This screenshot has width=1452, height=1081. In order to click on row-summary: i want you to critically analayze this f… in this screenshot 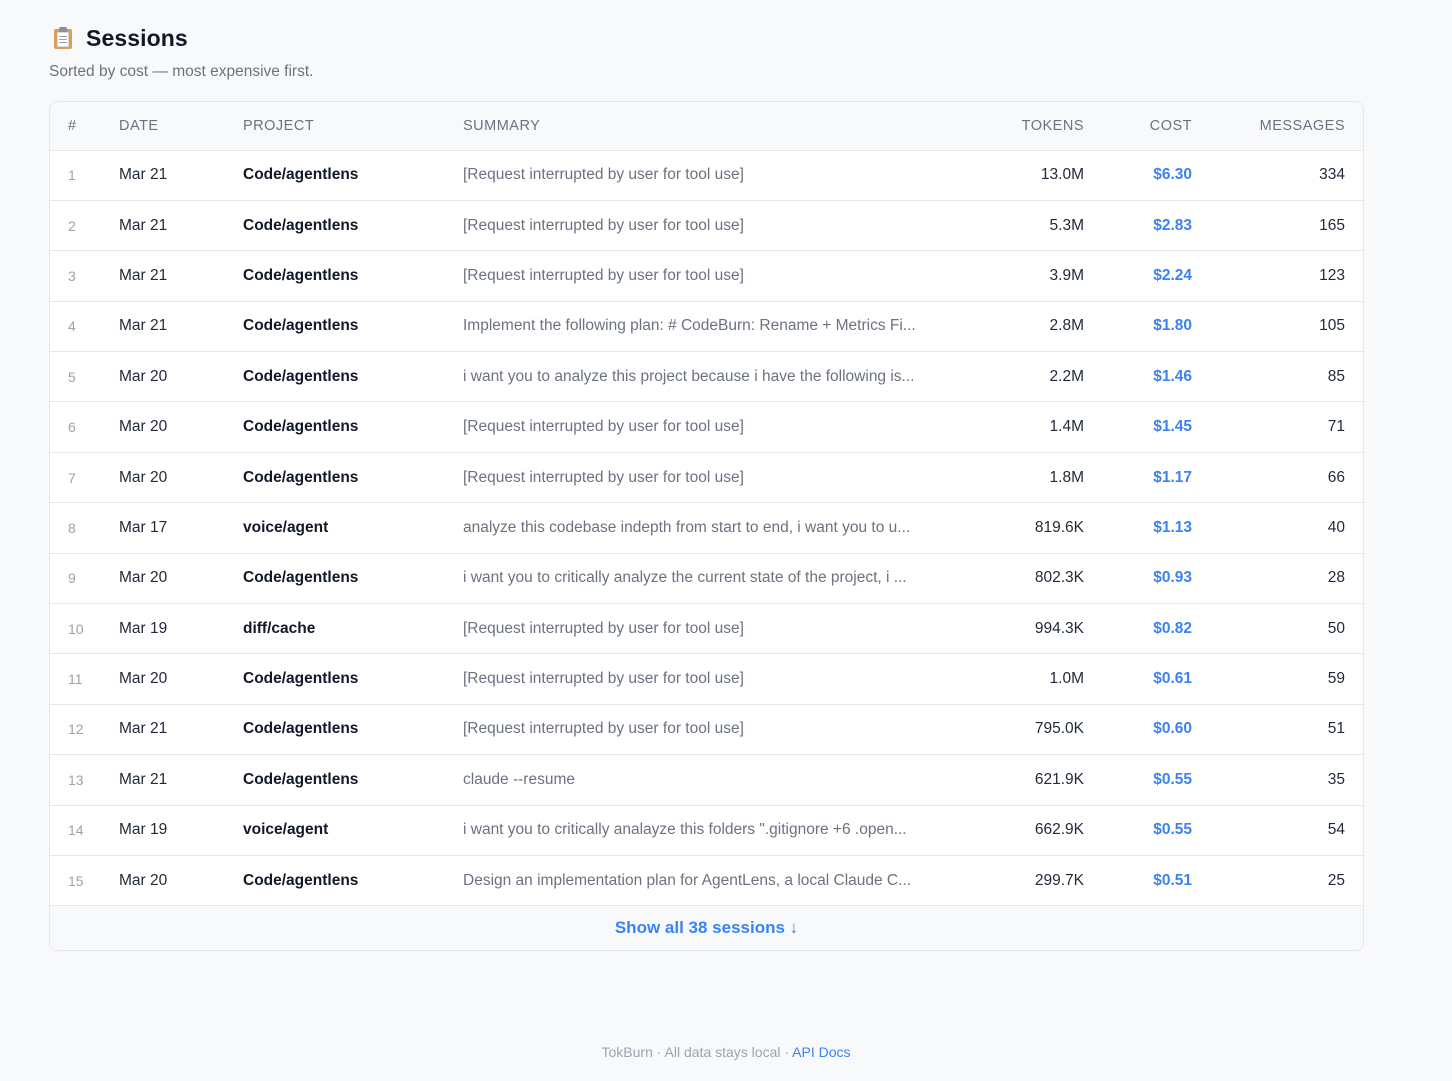, I will do `click(706, 830)`.